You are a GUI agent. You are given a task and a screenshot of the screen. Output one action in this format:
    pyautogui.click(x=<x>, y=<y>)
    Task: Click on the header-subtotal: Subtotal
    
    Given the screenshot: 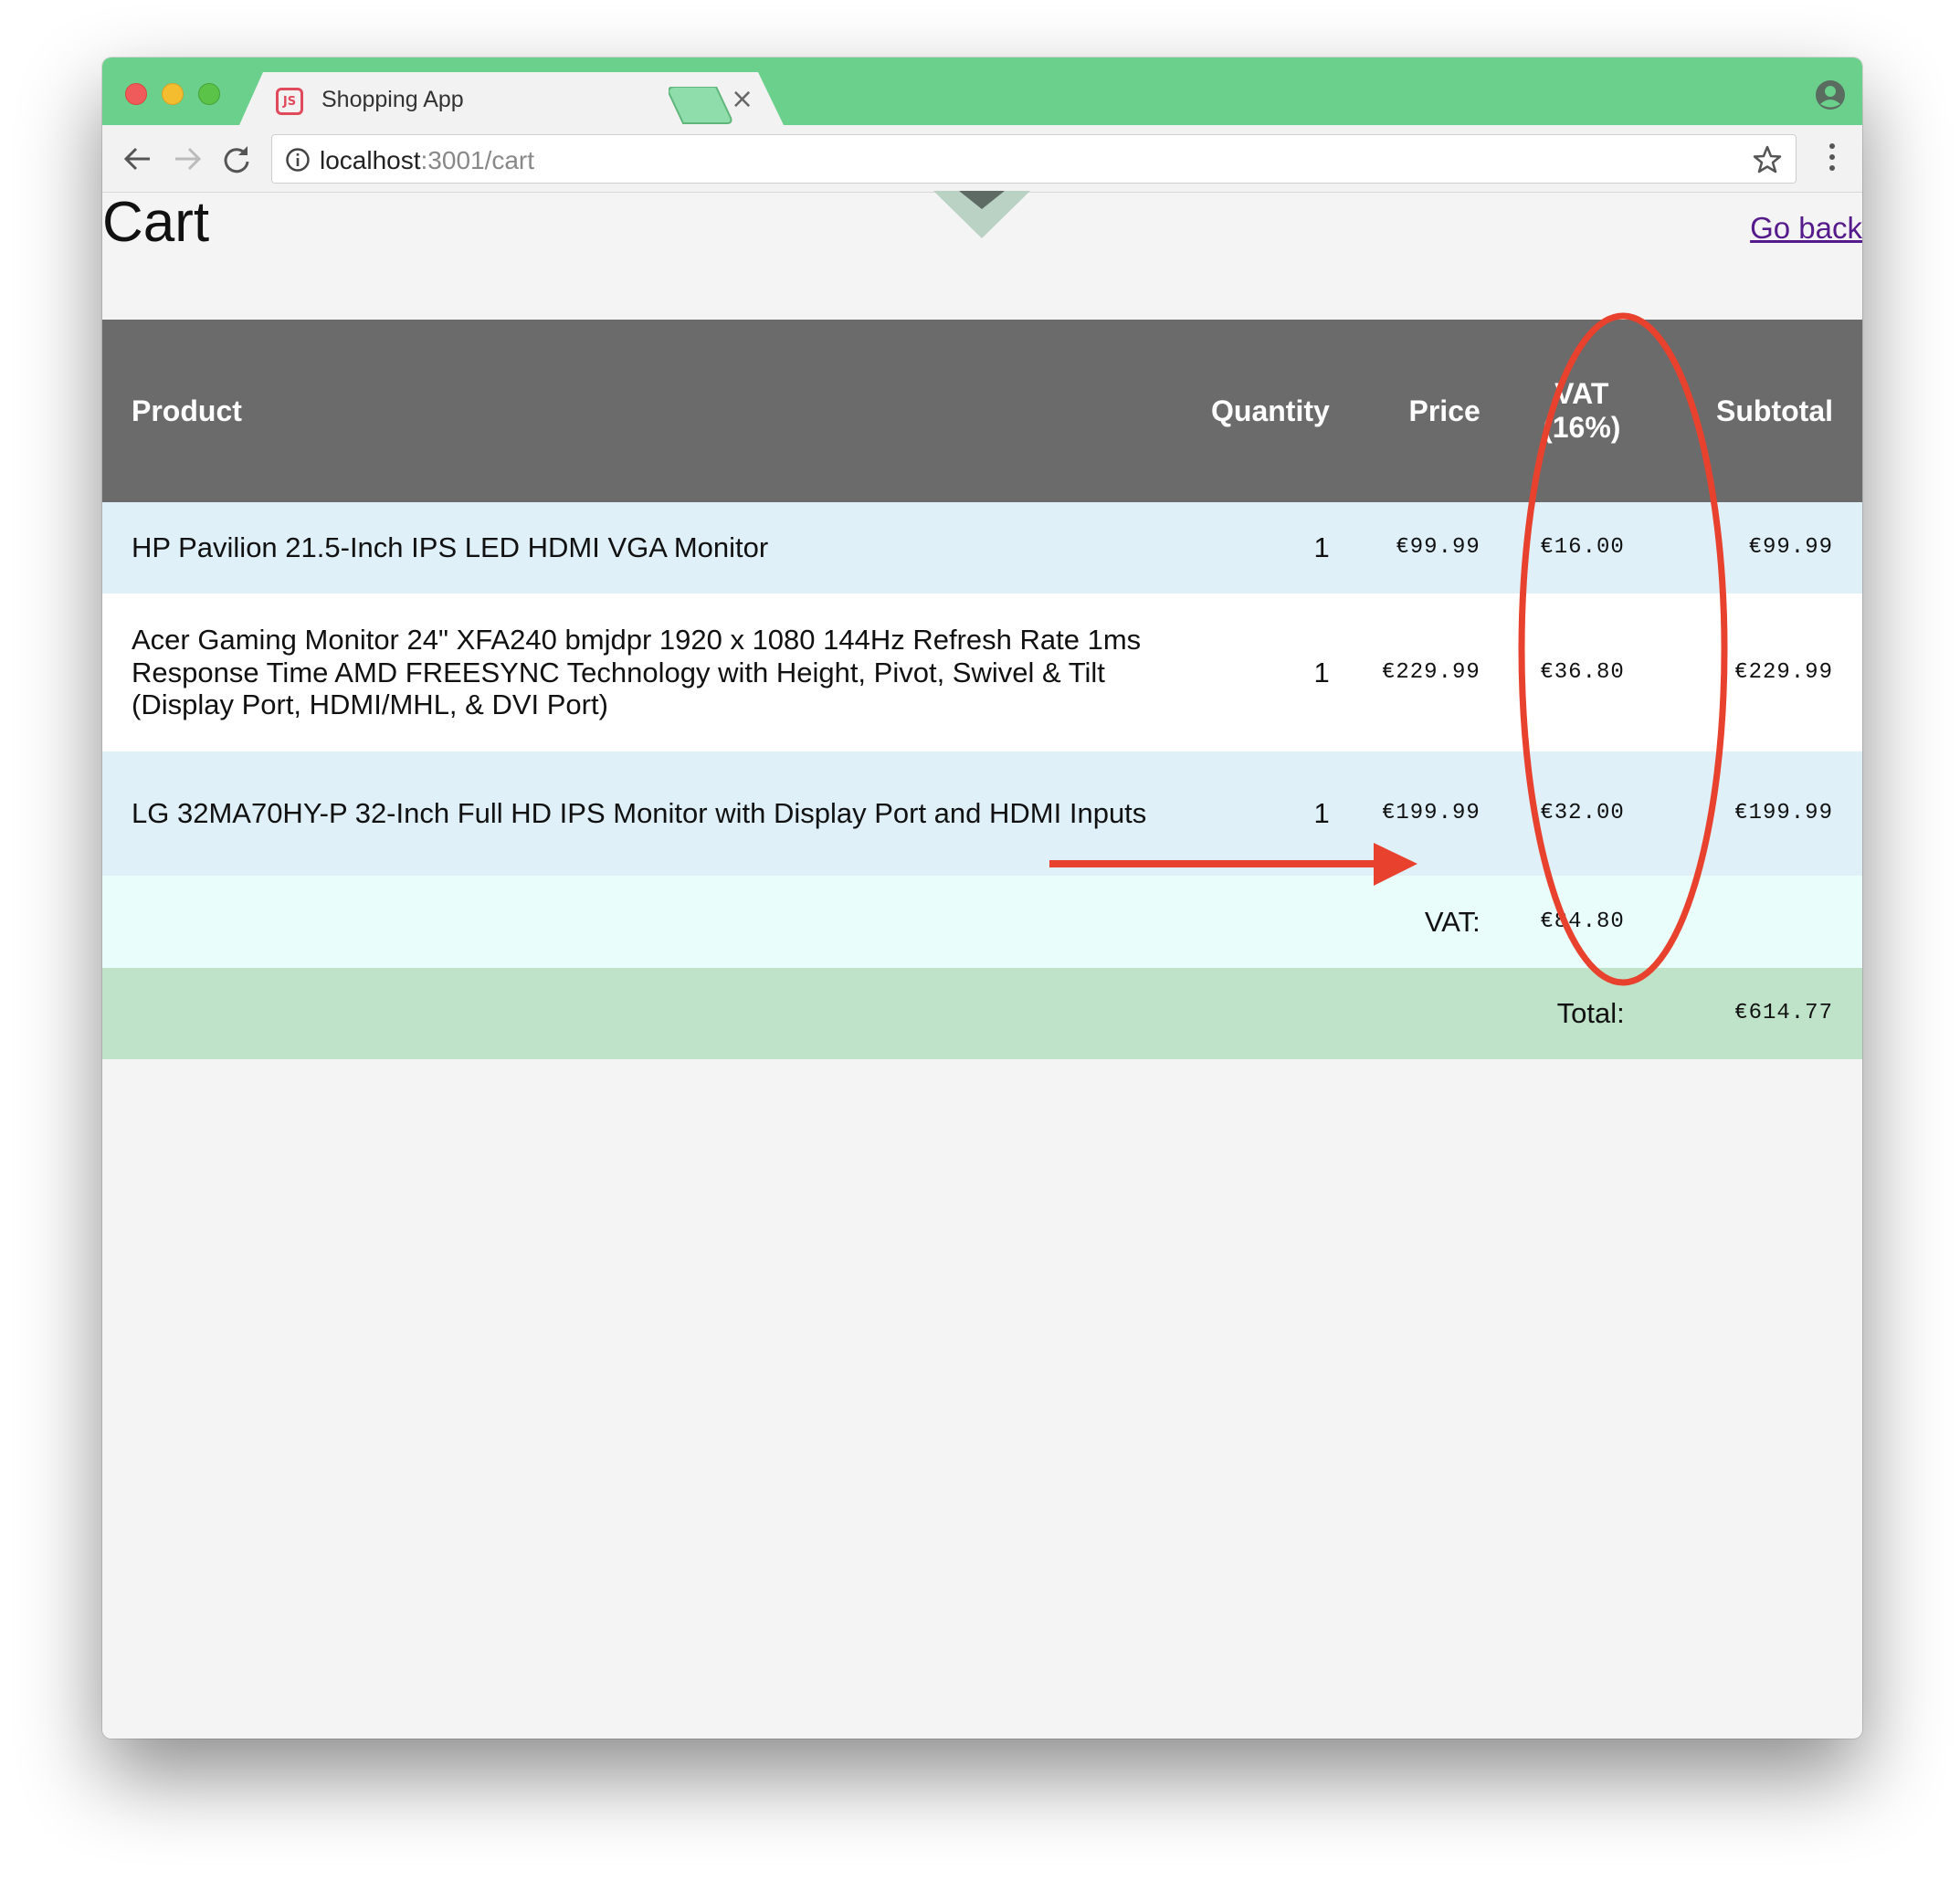 What is the action you would take?
    pyautogui.click(x=1757, y=411)
    